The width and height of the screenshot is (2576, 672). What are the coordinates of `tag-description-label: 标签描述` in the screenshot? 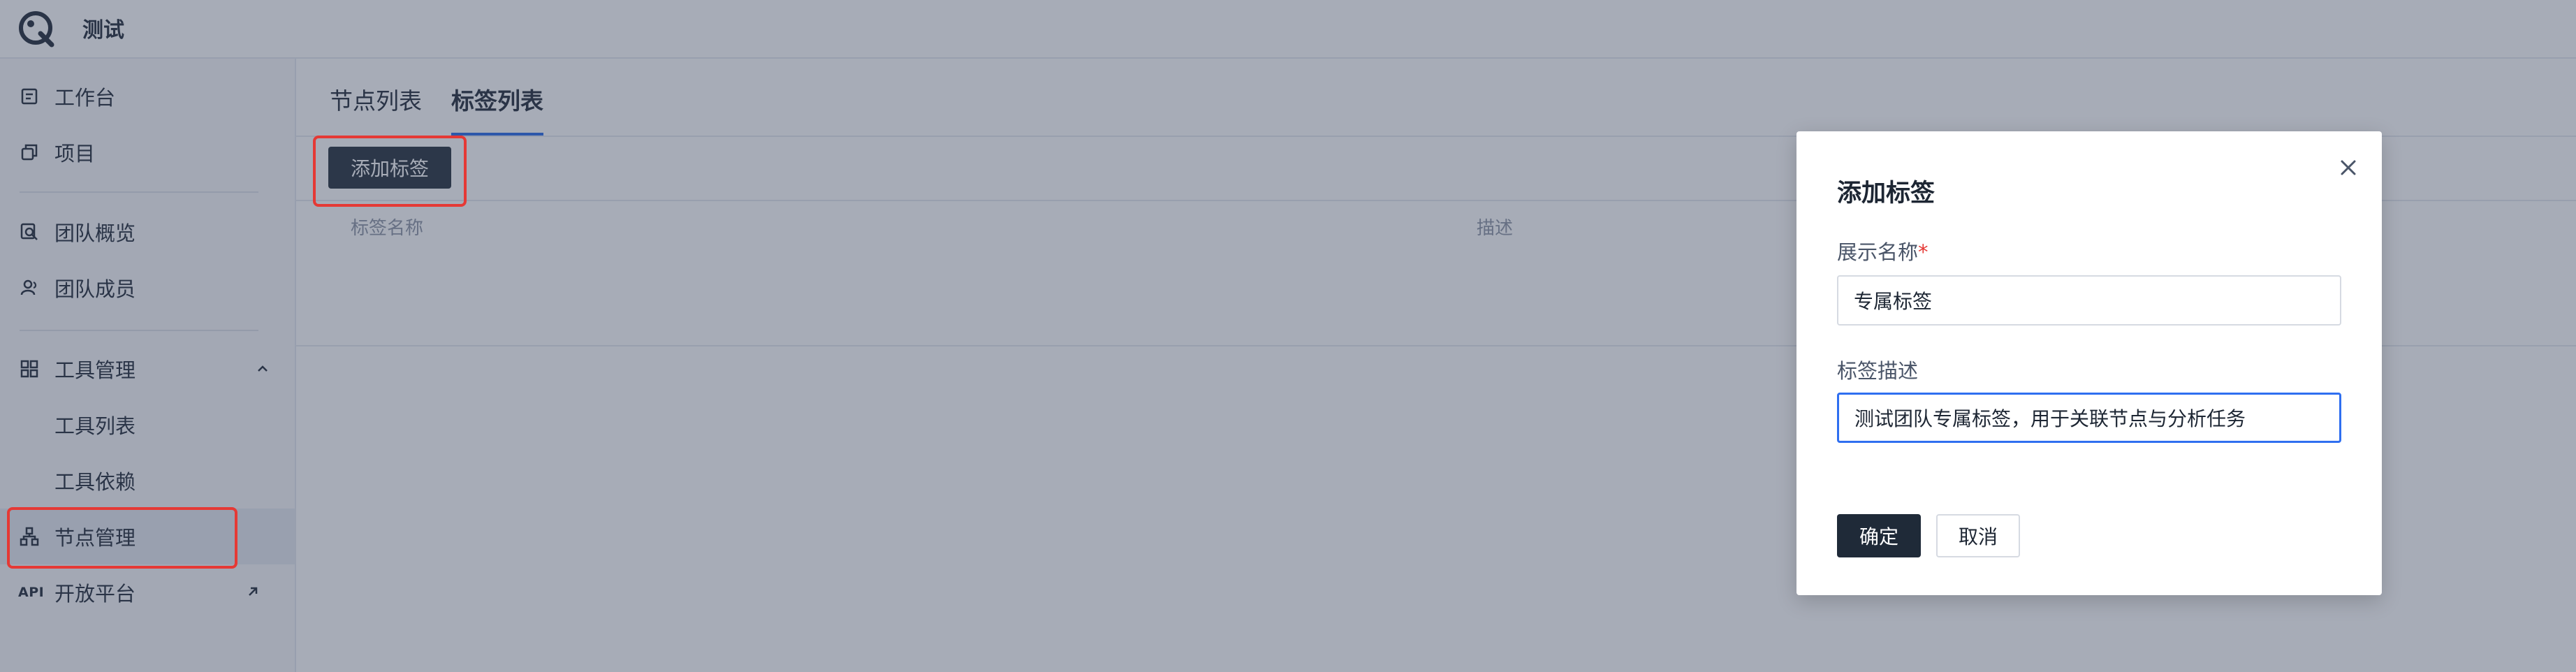 It's located at (1878, 371).